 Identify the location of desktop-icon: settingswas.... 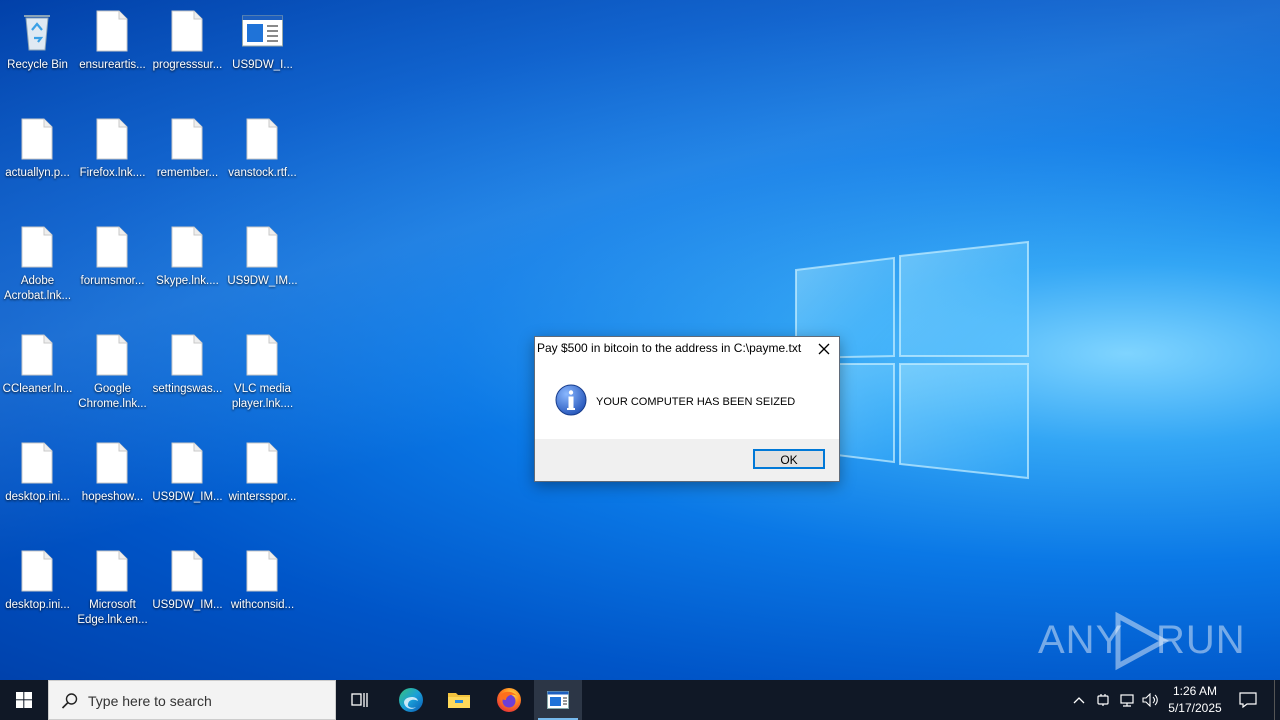
(187, 376).